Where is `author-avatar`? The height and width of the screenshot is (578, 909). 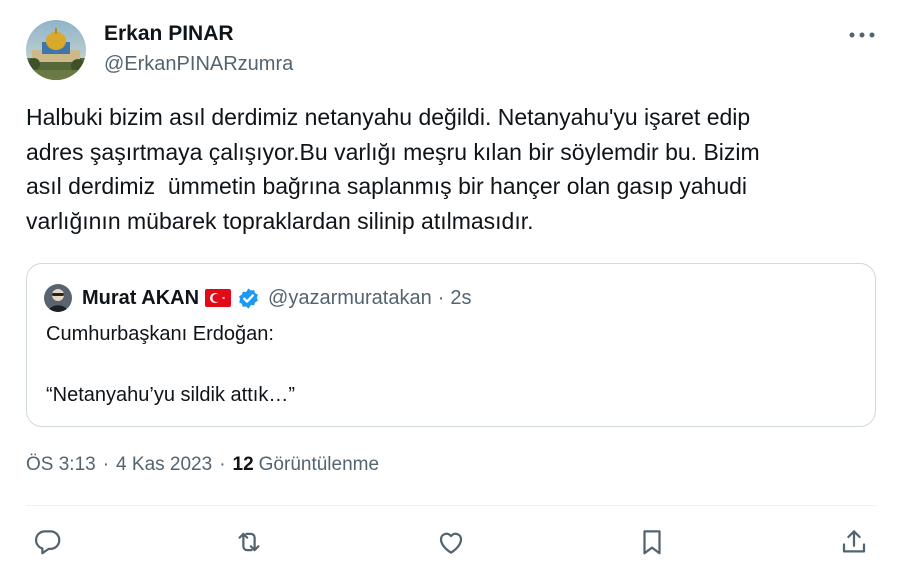 author-avatar is located at coordinates (56, 50).